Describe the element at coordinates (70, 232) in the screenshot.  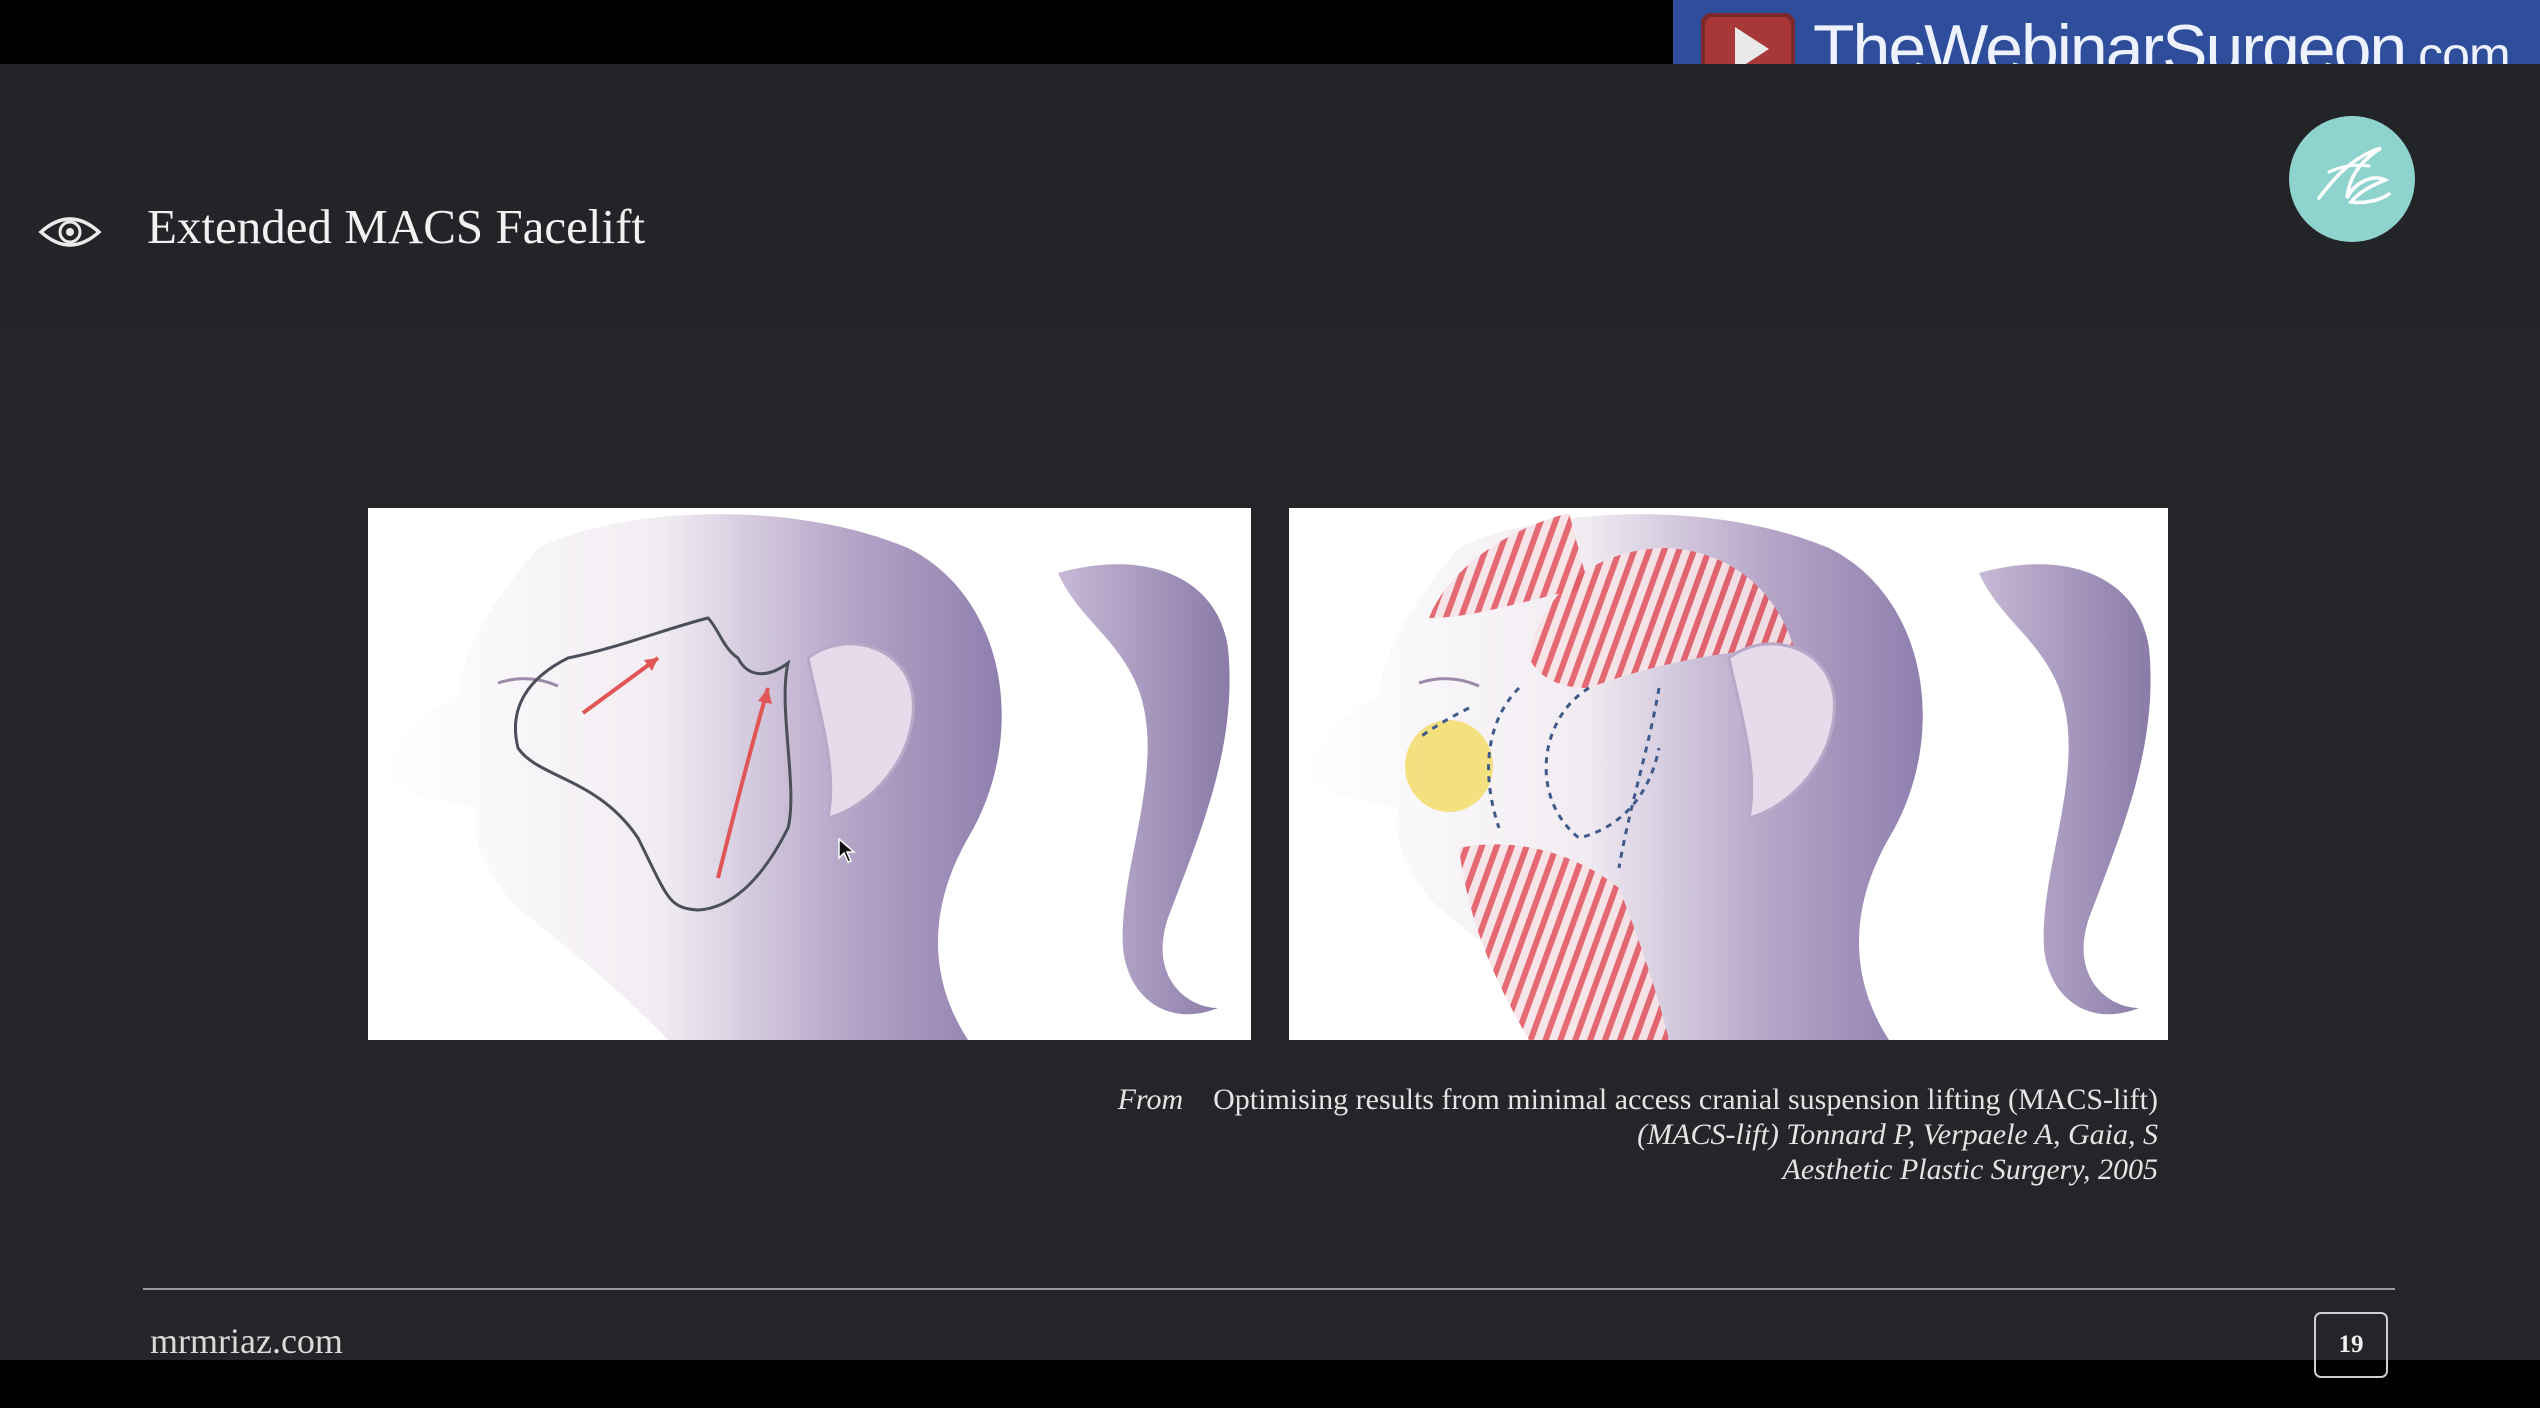
I see `eye-icon` at that location.